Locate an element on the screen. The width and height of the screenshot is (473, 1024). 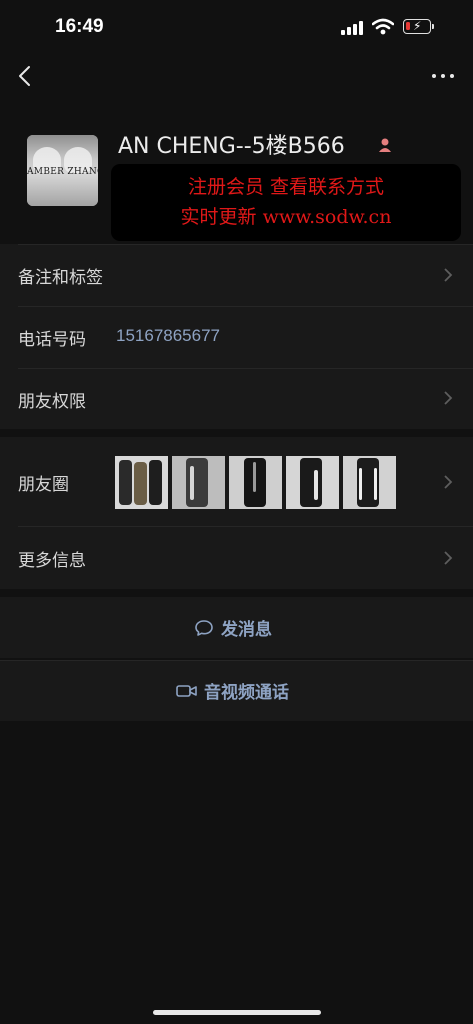
wifi-icon is located at coordinates (383, 26).